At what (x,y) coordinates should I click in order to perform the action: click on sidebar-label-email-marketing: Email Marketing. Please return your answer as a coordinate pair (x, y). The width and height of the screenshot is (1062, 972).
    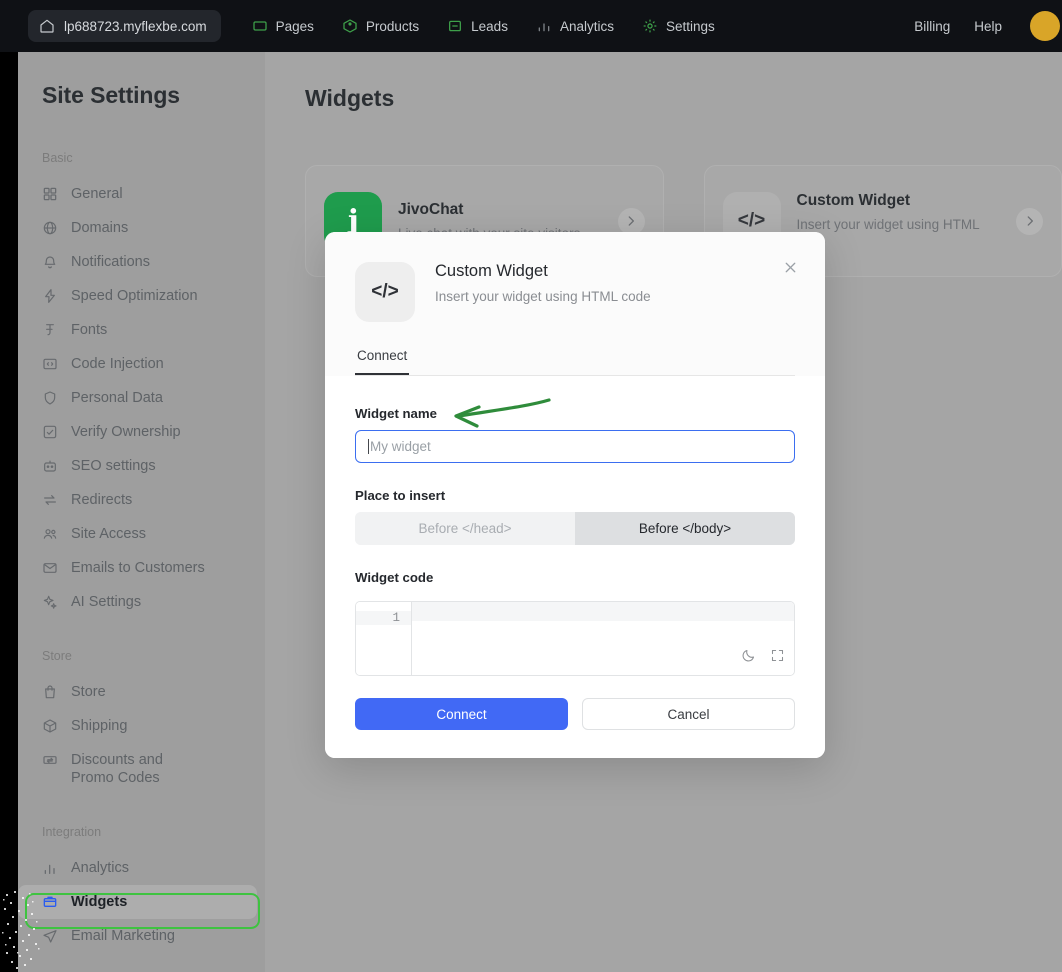
    Looking at the image, I should click on (123, 936).